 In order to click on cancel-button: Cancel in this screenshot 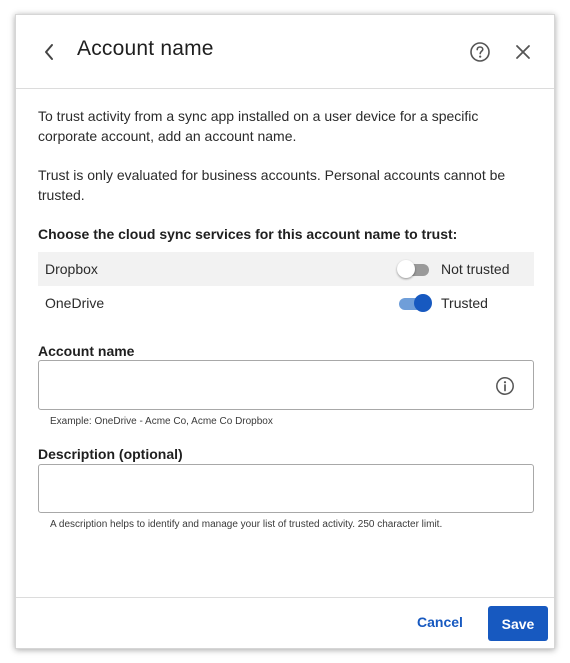, I will do `click(440, 622)`.